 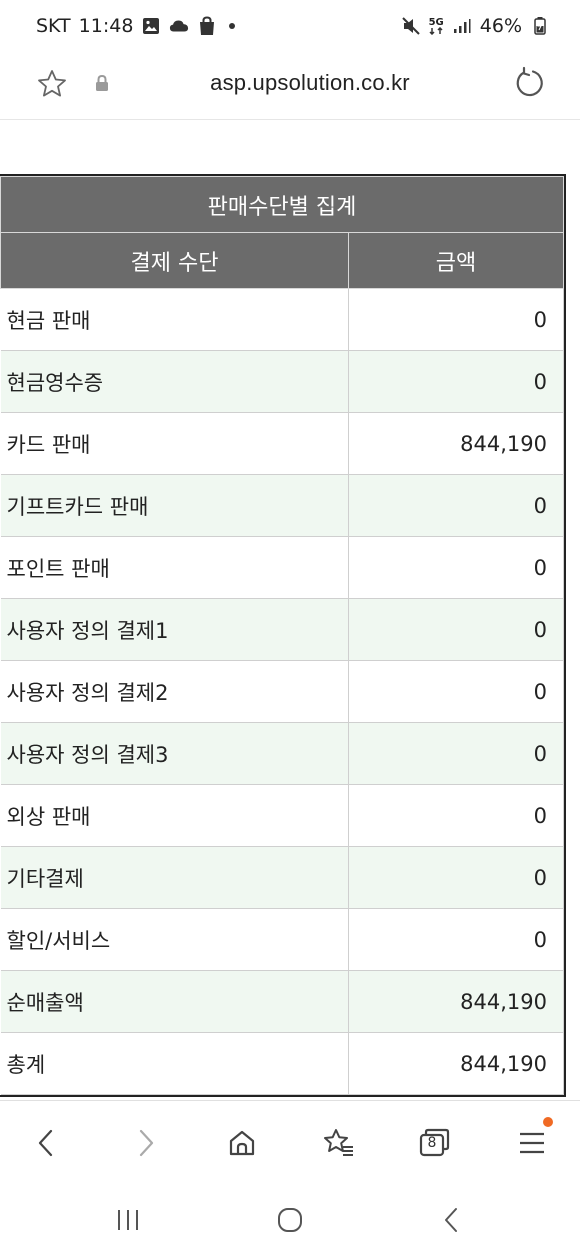 What do you see at coordinates (174, 1063) in the screenshot?
I see `payment-method-cell: 총계` at bounding box center [174, 1063].